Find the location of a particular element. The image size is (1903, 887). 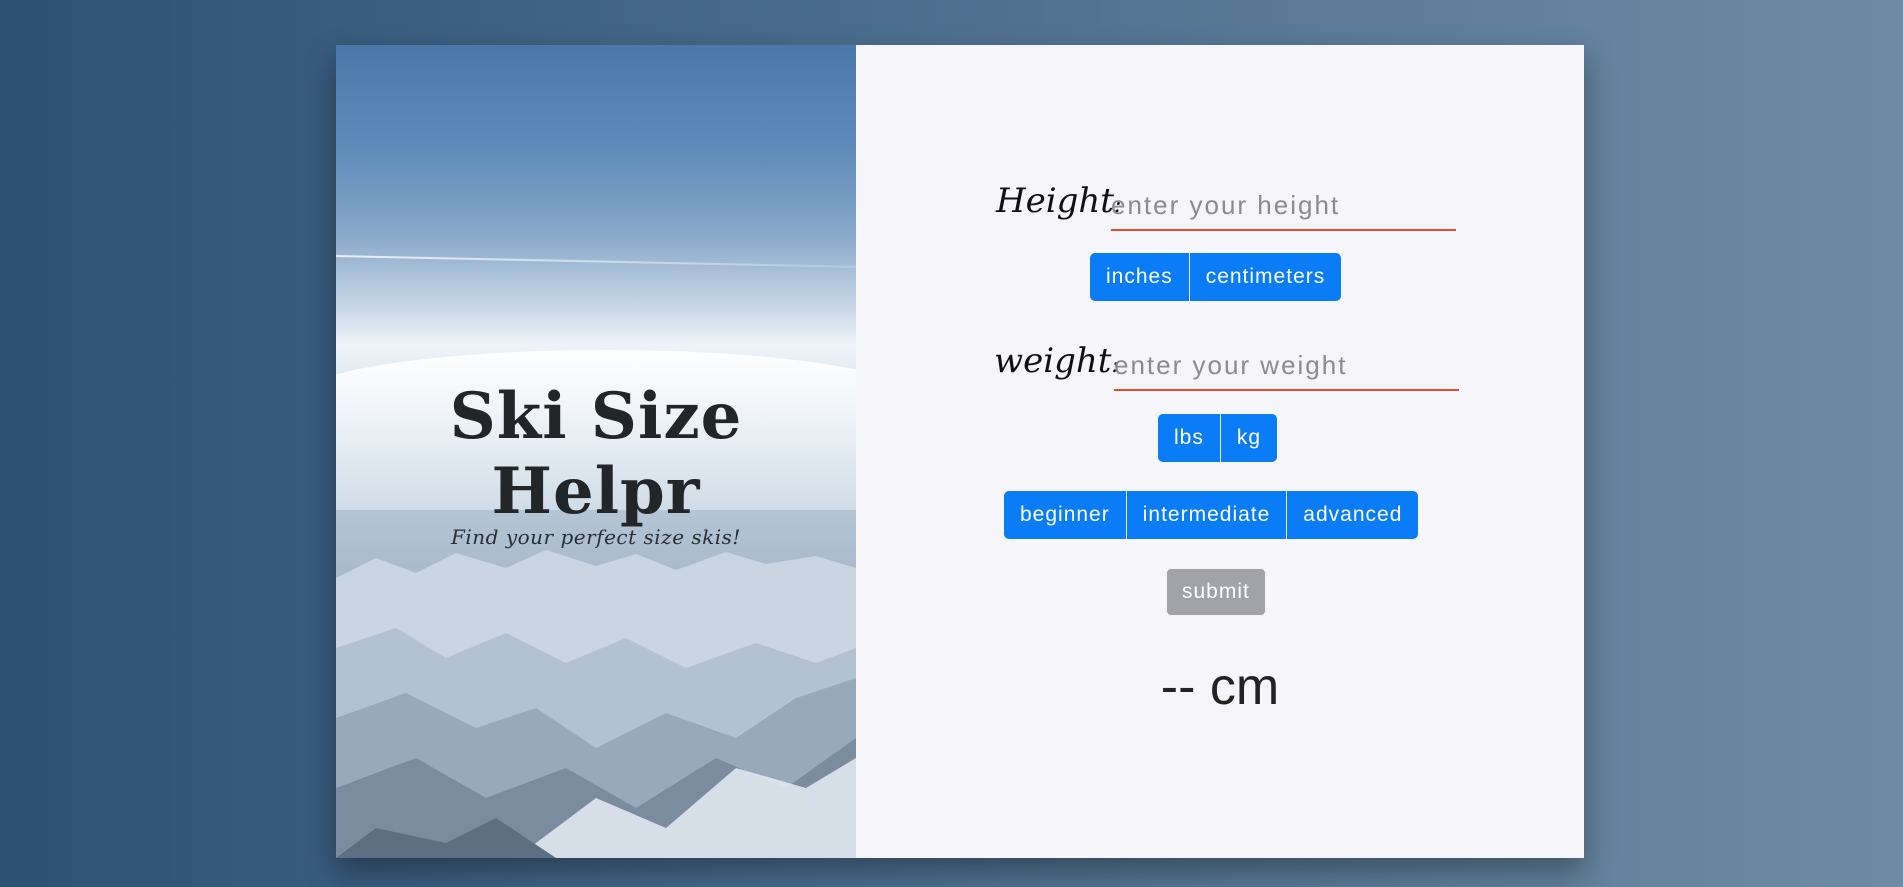

level-advanced-button: advanced is located at coordinates (1353, 515).